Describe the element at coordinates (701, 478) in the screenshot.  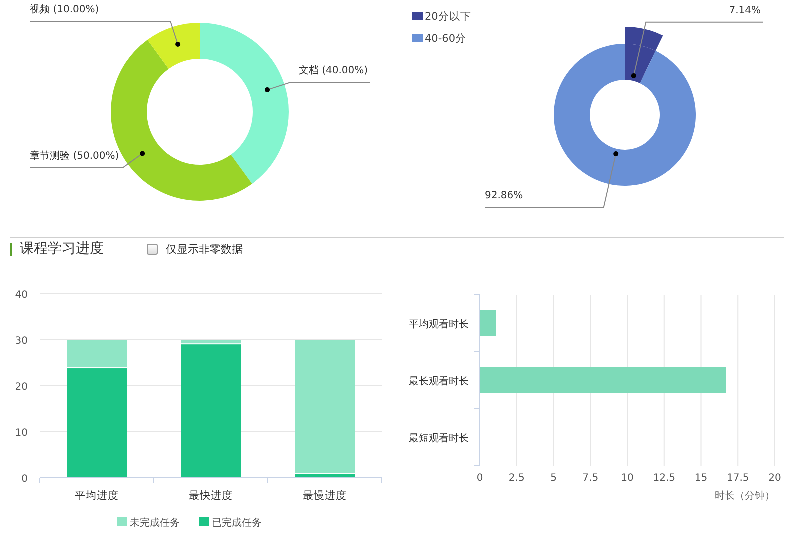
I see `tick-label: 15` at that location.